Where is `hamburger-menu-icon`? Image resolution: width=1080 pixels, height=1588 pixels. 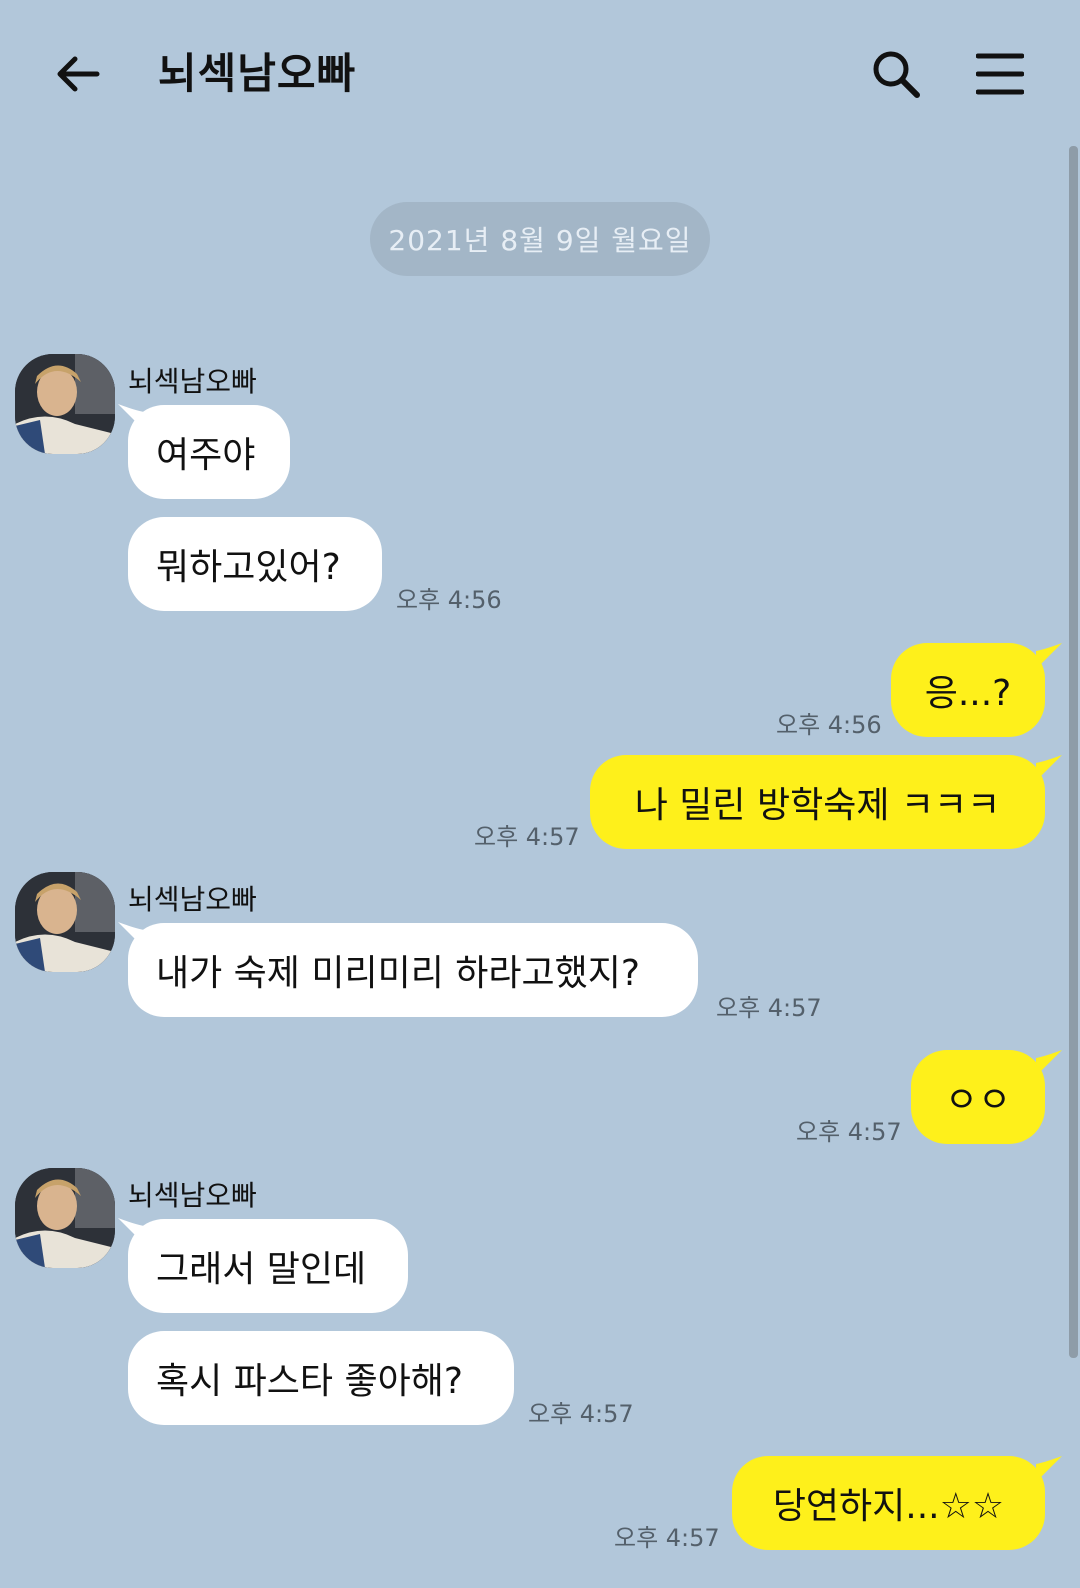
hamburger-menu-icon is located at coordinates (1000, 74).